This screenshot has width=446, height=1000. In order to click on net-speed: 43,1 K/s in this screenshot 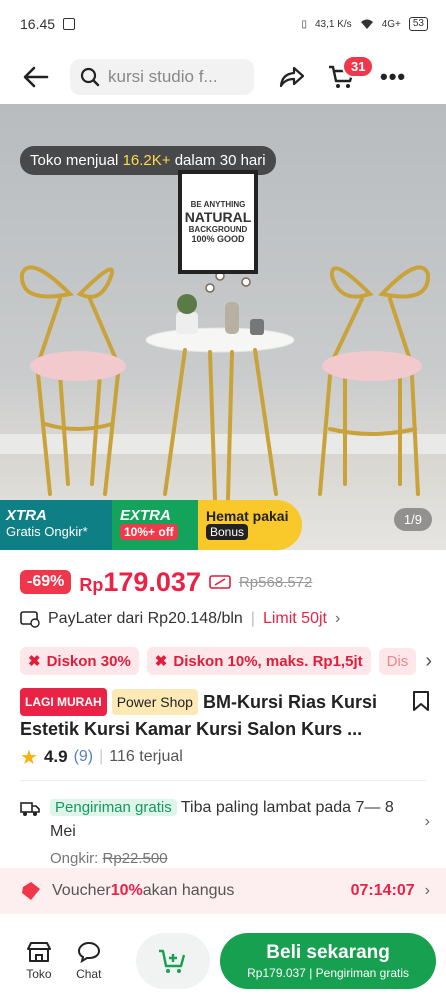, I will do `click(333, 24)`.